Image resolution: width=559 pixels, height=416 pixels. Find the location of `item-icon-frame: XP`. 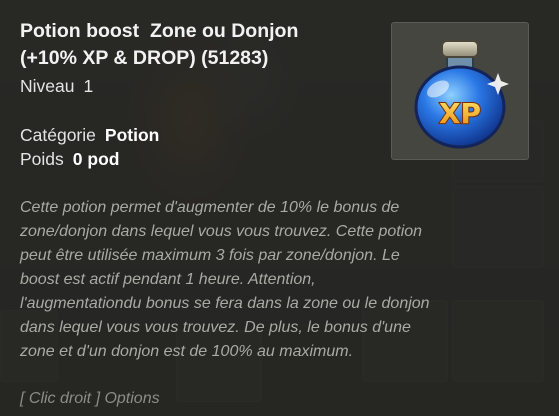

item-icon-frame: XP is located at coordinates (460, 91).